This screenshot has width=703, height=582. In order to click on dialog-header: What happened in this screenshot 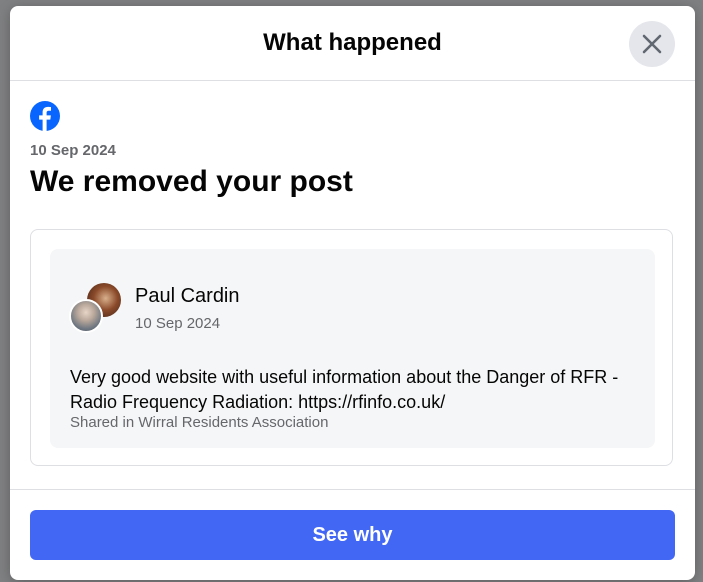, I will do `click(352, 43)`.